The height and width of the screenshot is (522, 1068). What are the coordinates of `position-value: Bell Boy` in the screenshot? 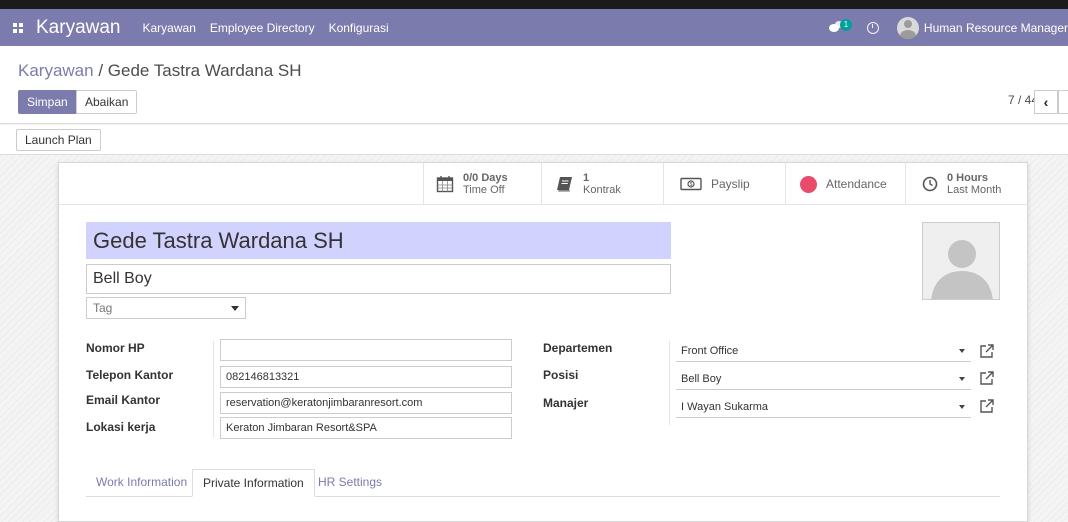 It's located at (701, 379).